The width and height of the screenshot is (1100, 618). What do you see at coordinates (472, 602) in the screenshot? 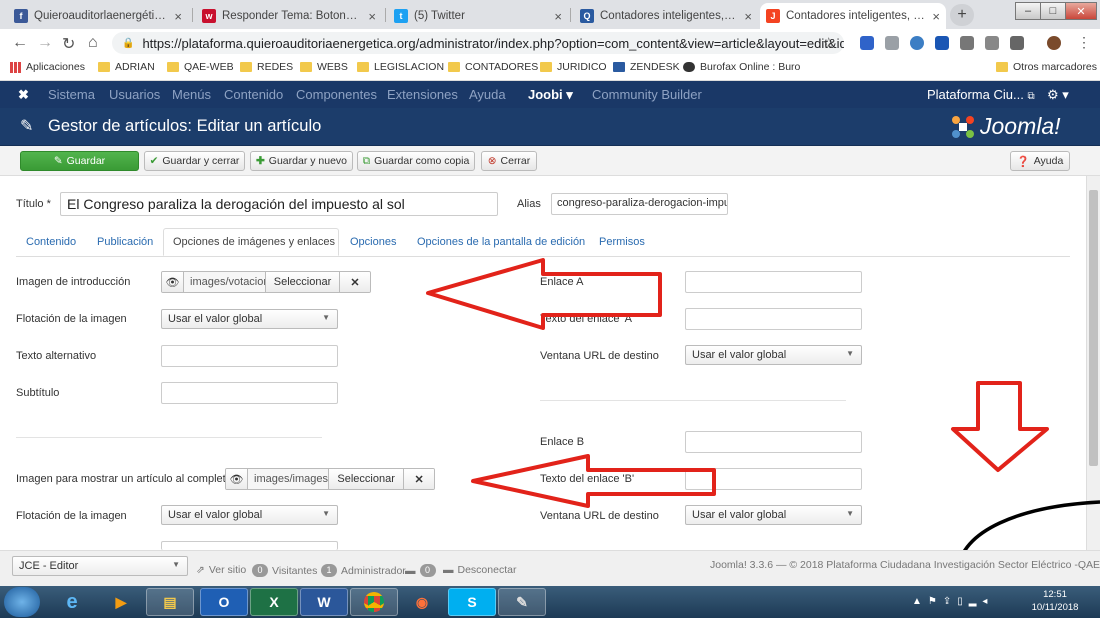
I see `skype-icon: S` at bounding box center [472, 602].